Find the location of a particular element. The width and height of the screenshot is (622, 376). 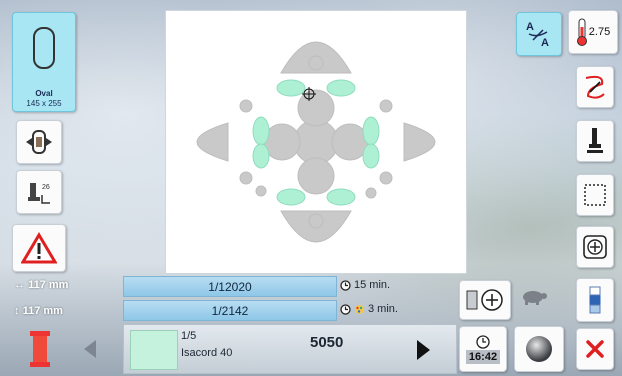

stitch-counter-bar: 1/12020 is located at coordinates (230, 286).